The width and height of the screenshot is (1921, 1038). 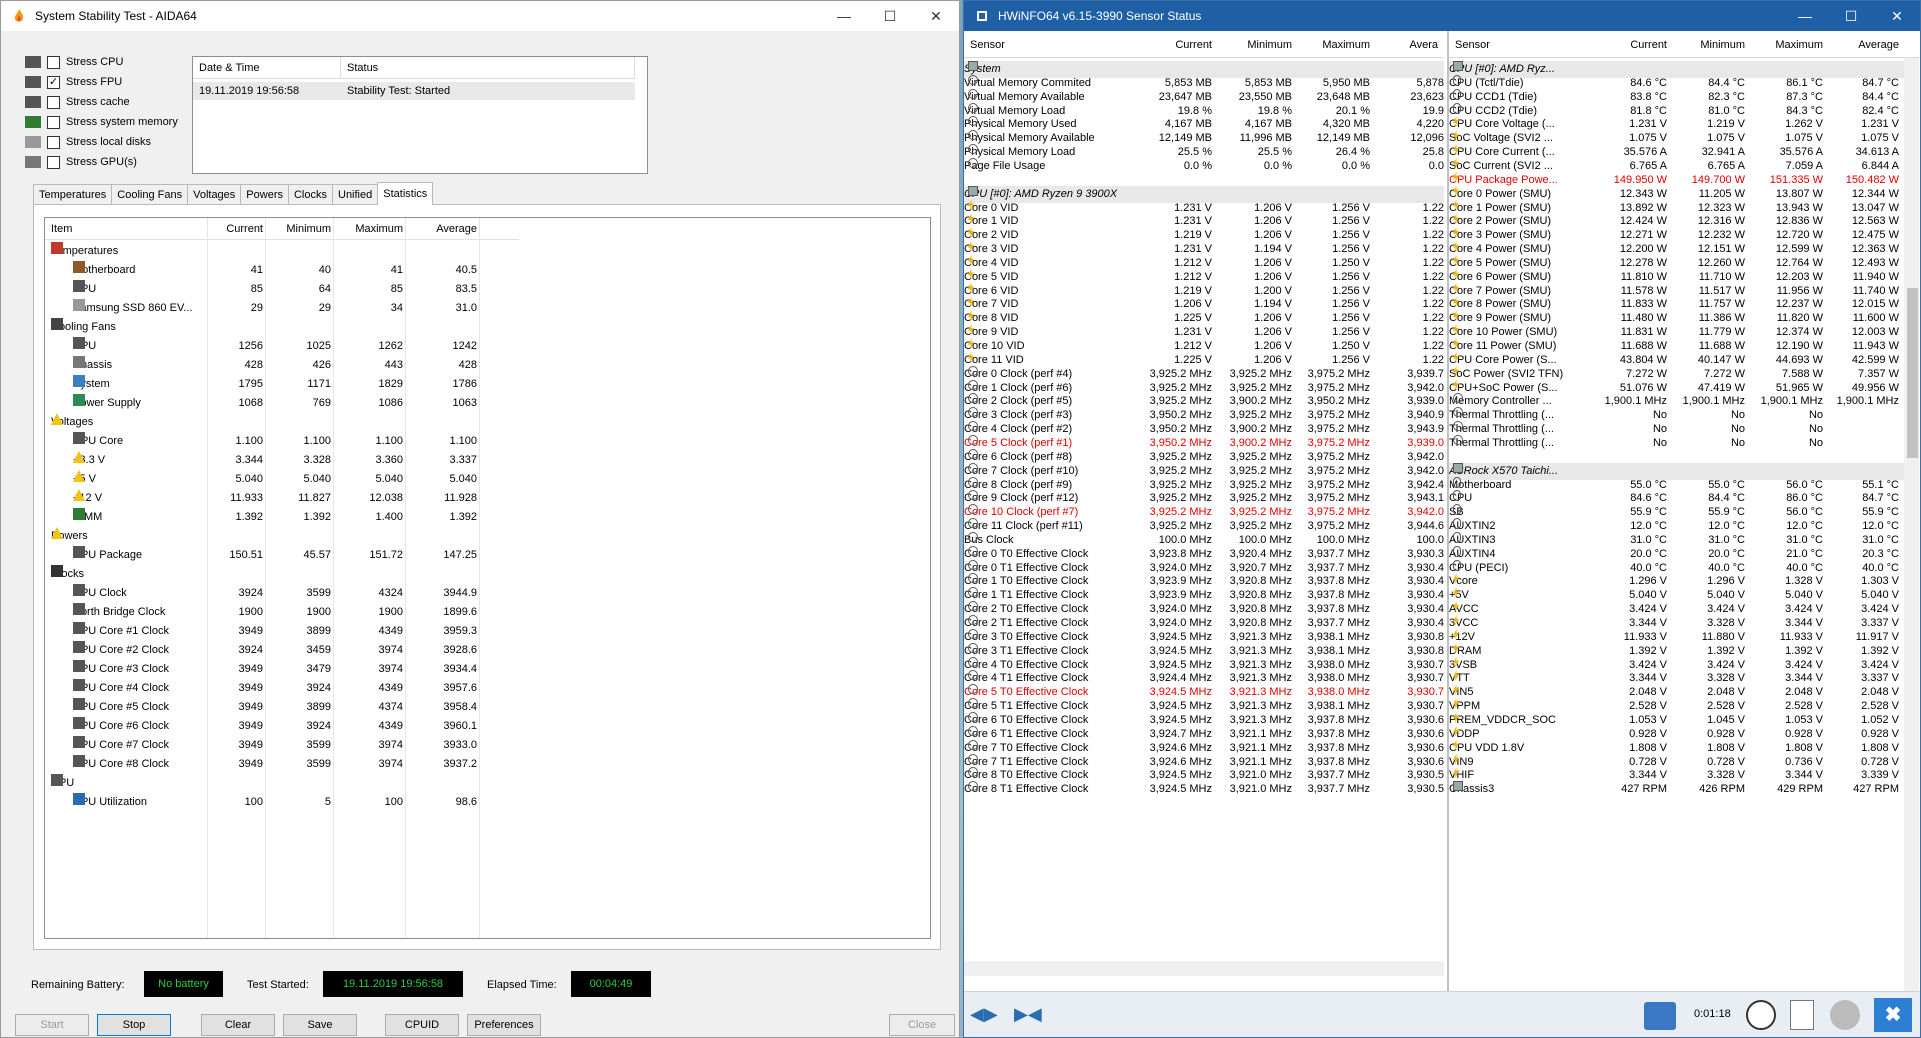 I want to click on stress-option: Stress system memory, so click(x=101, y=122).